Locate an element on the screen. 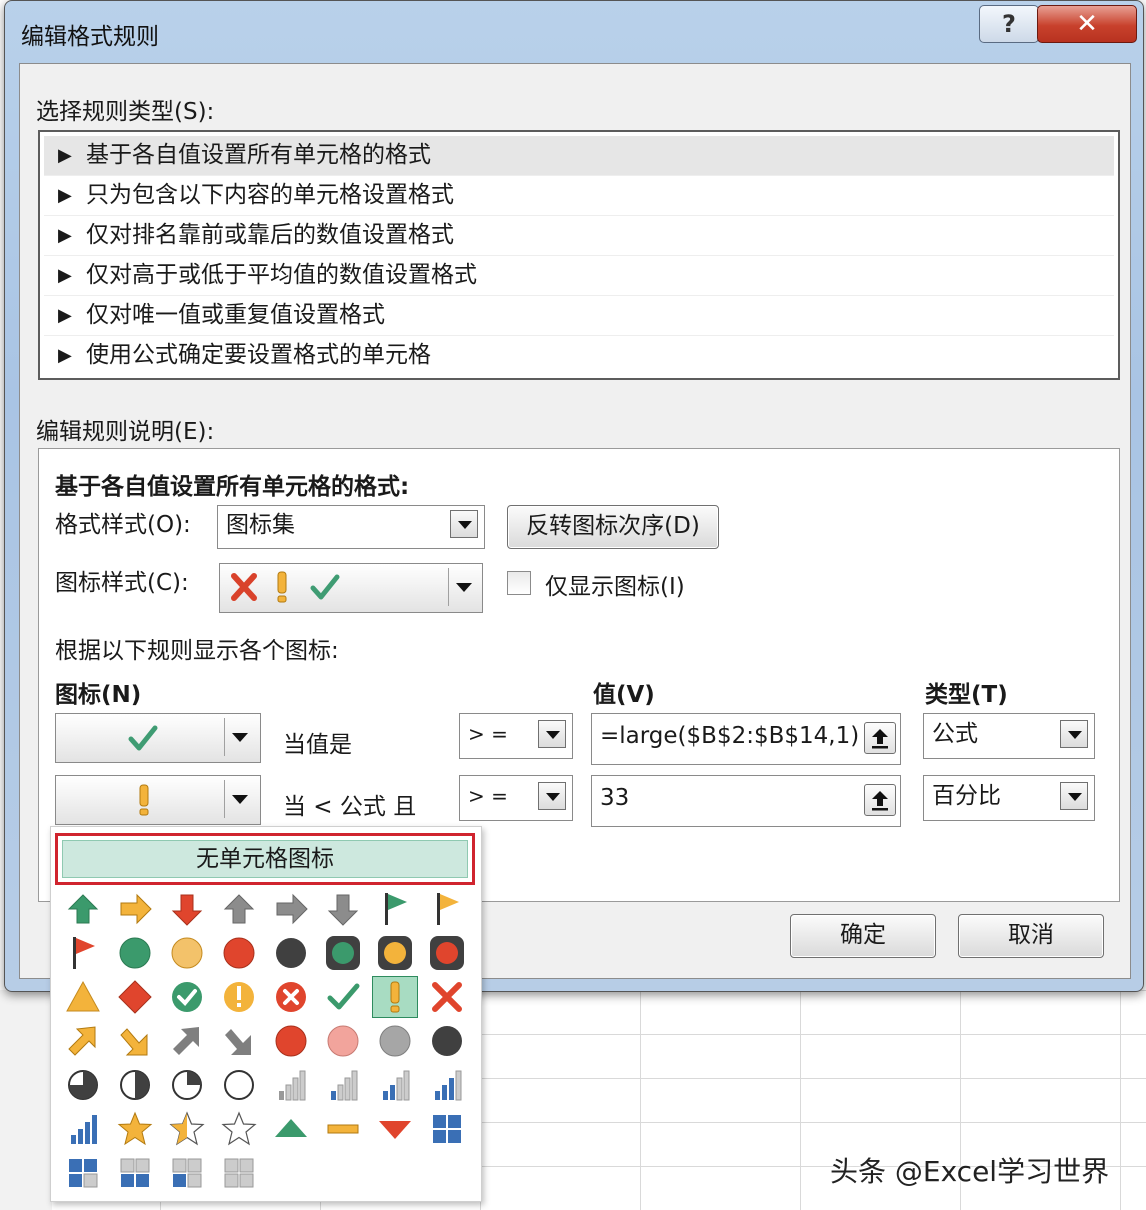 The width and height of the screenshot is (1146, 1210). three-quarter-pie-icon is located at coordinates (83, 1085).